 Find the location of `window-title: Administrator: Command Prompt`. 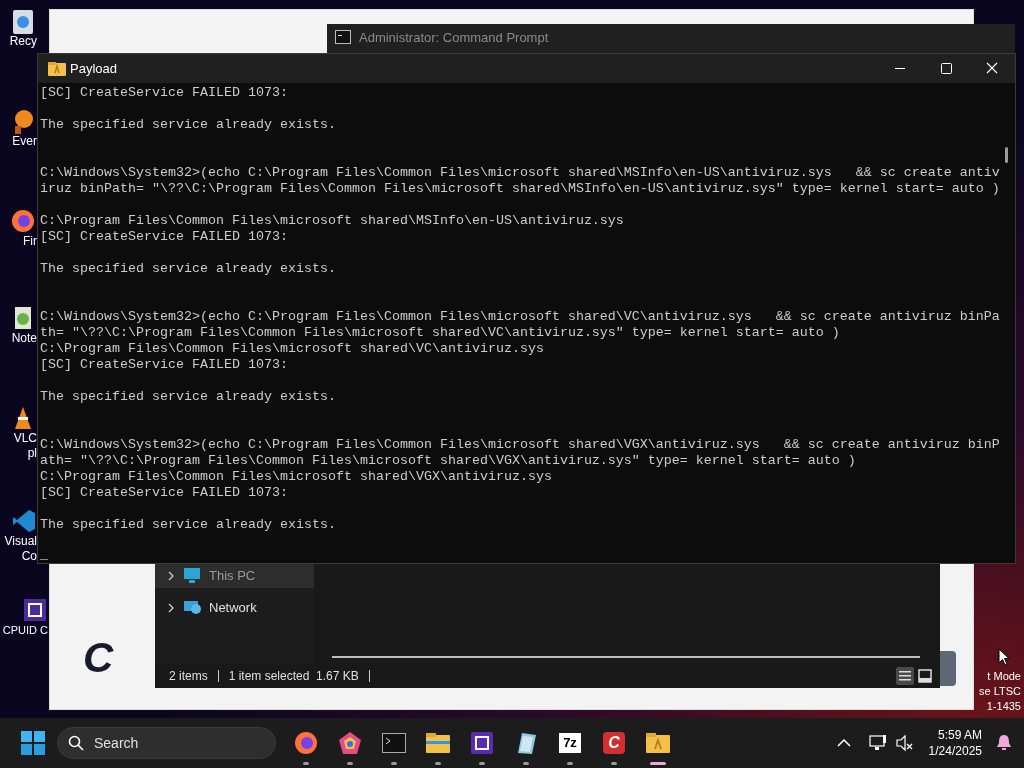

window-title: Administrator: Command Prompt is located at coordinates (454, 38).